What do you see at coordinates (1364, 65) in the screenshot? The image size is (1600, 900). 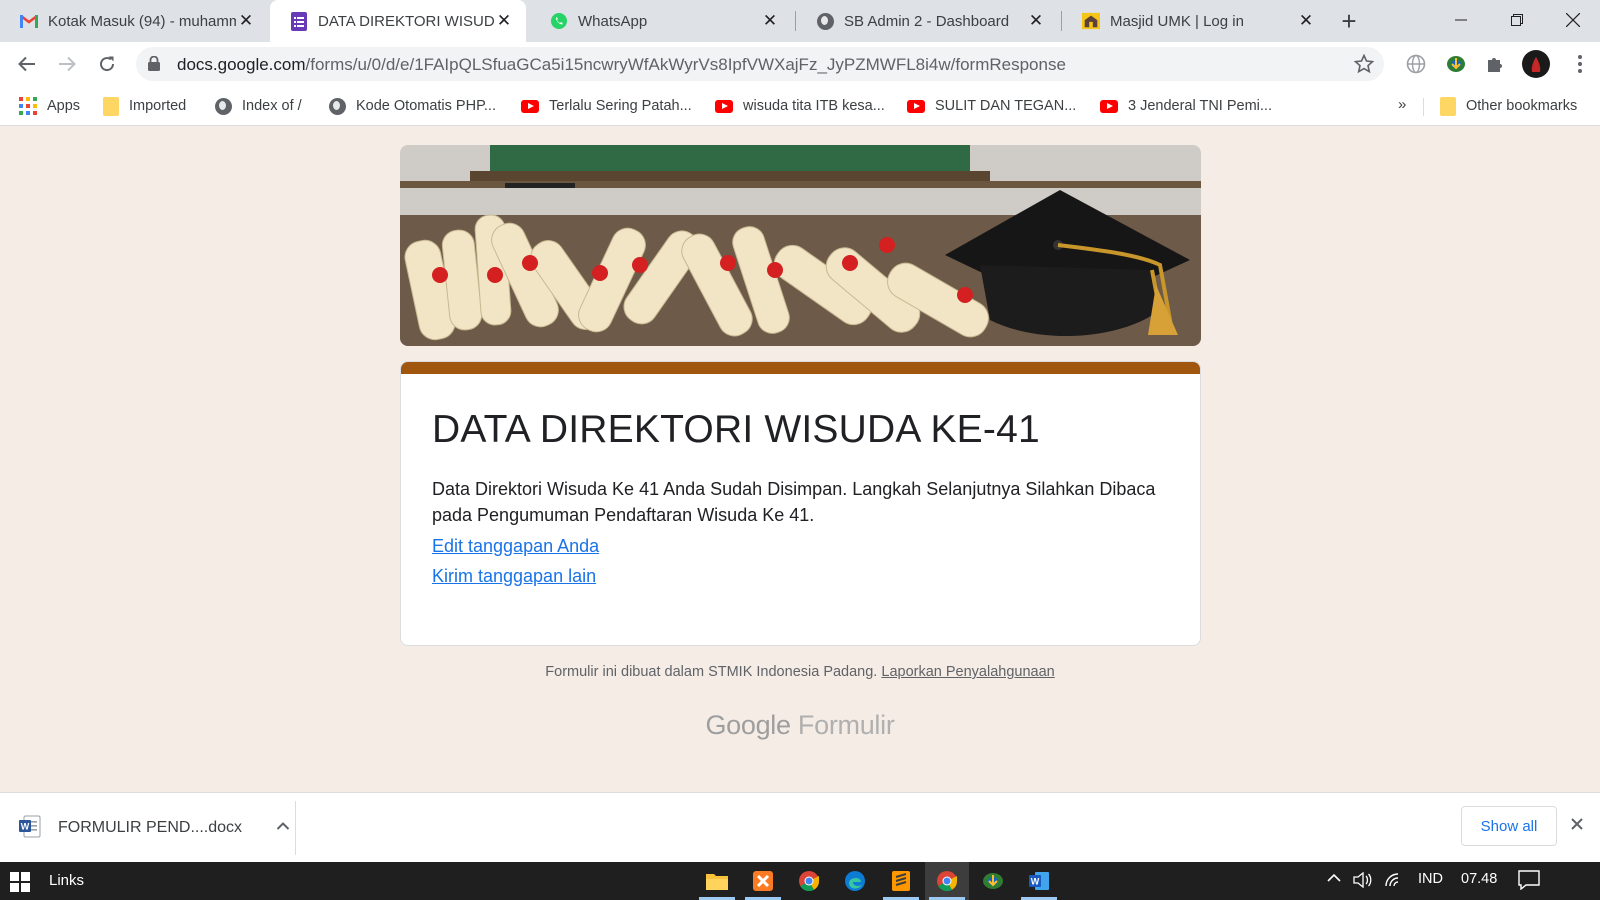 I see `bookmark-star-icon` at bounding box center [1364, 65].